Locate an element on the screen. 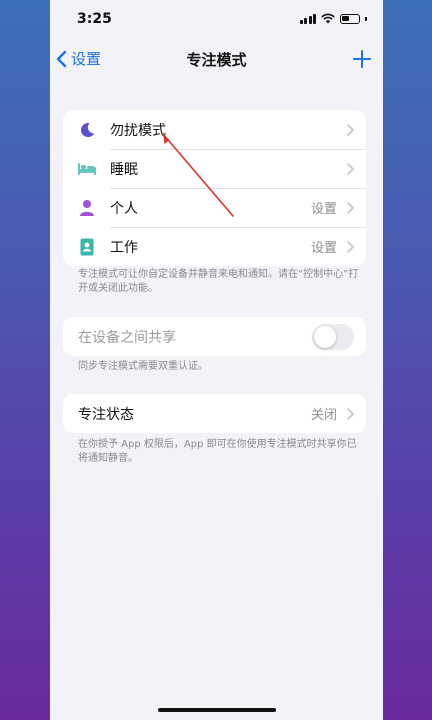  navigation-bar: 设置 专注模式 is located at coordinates (216, 60).